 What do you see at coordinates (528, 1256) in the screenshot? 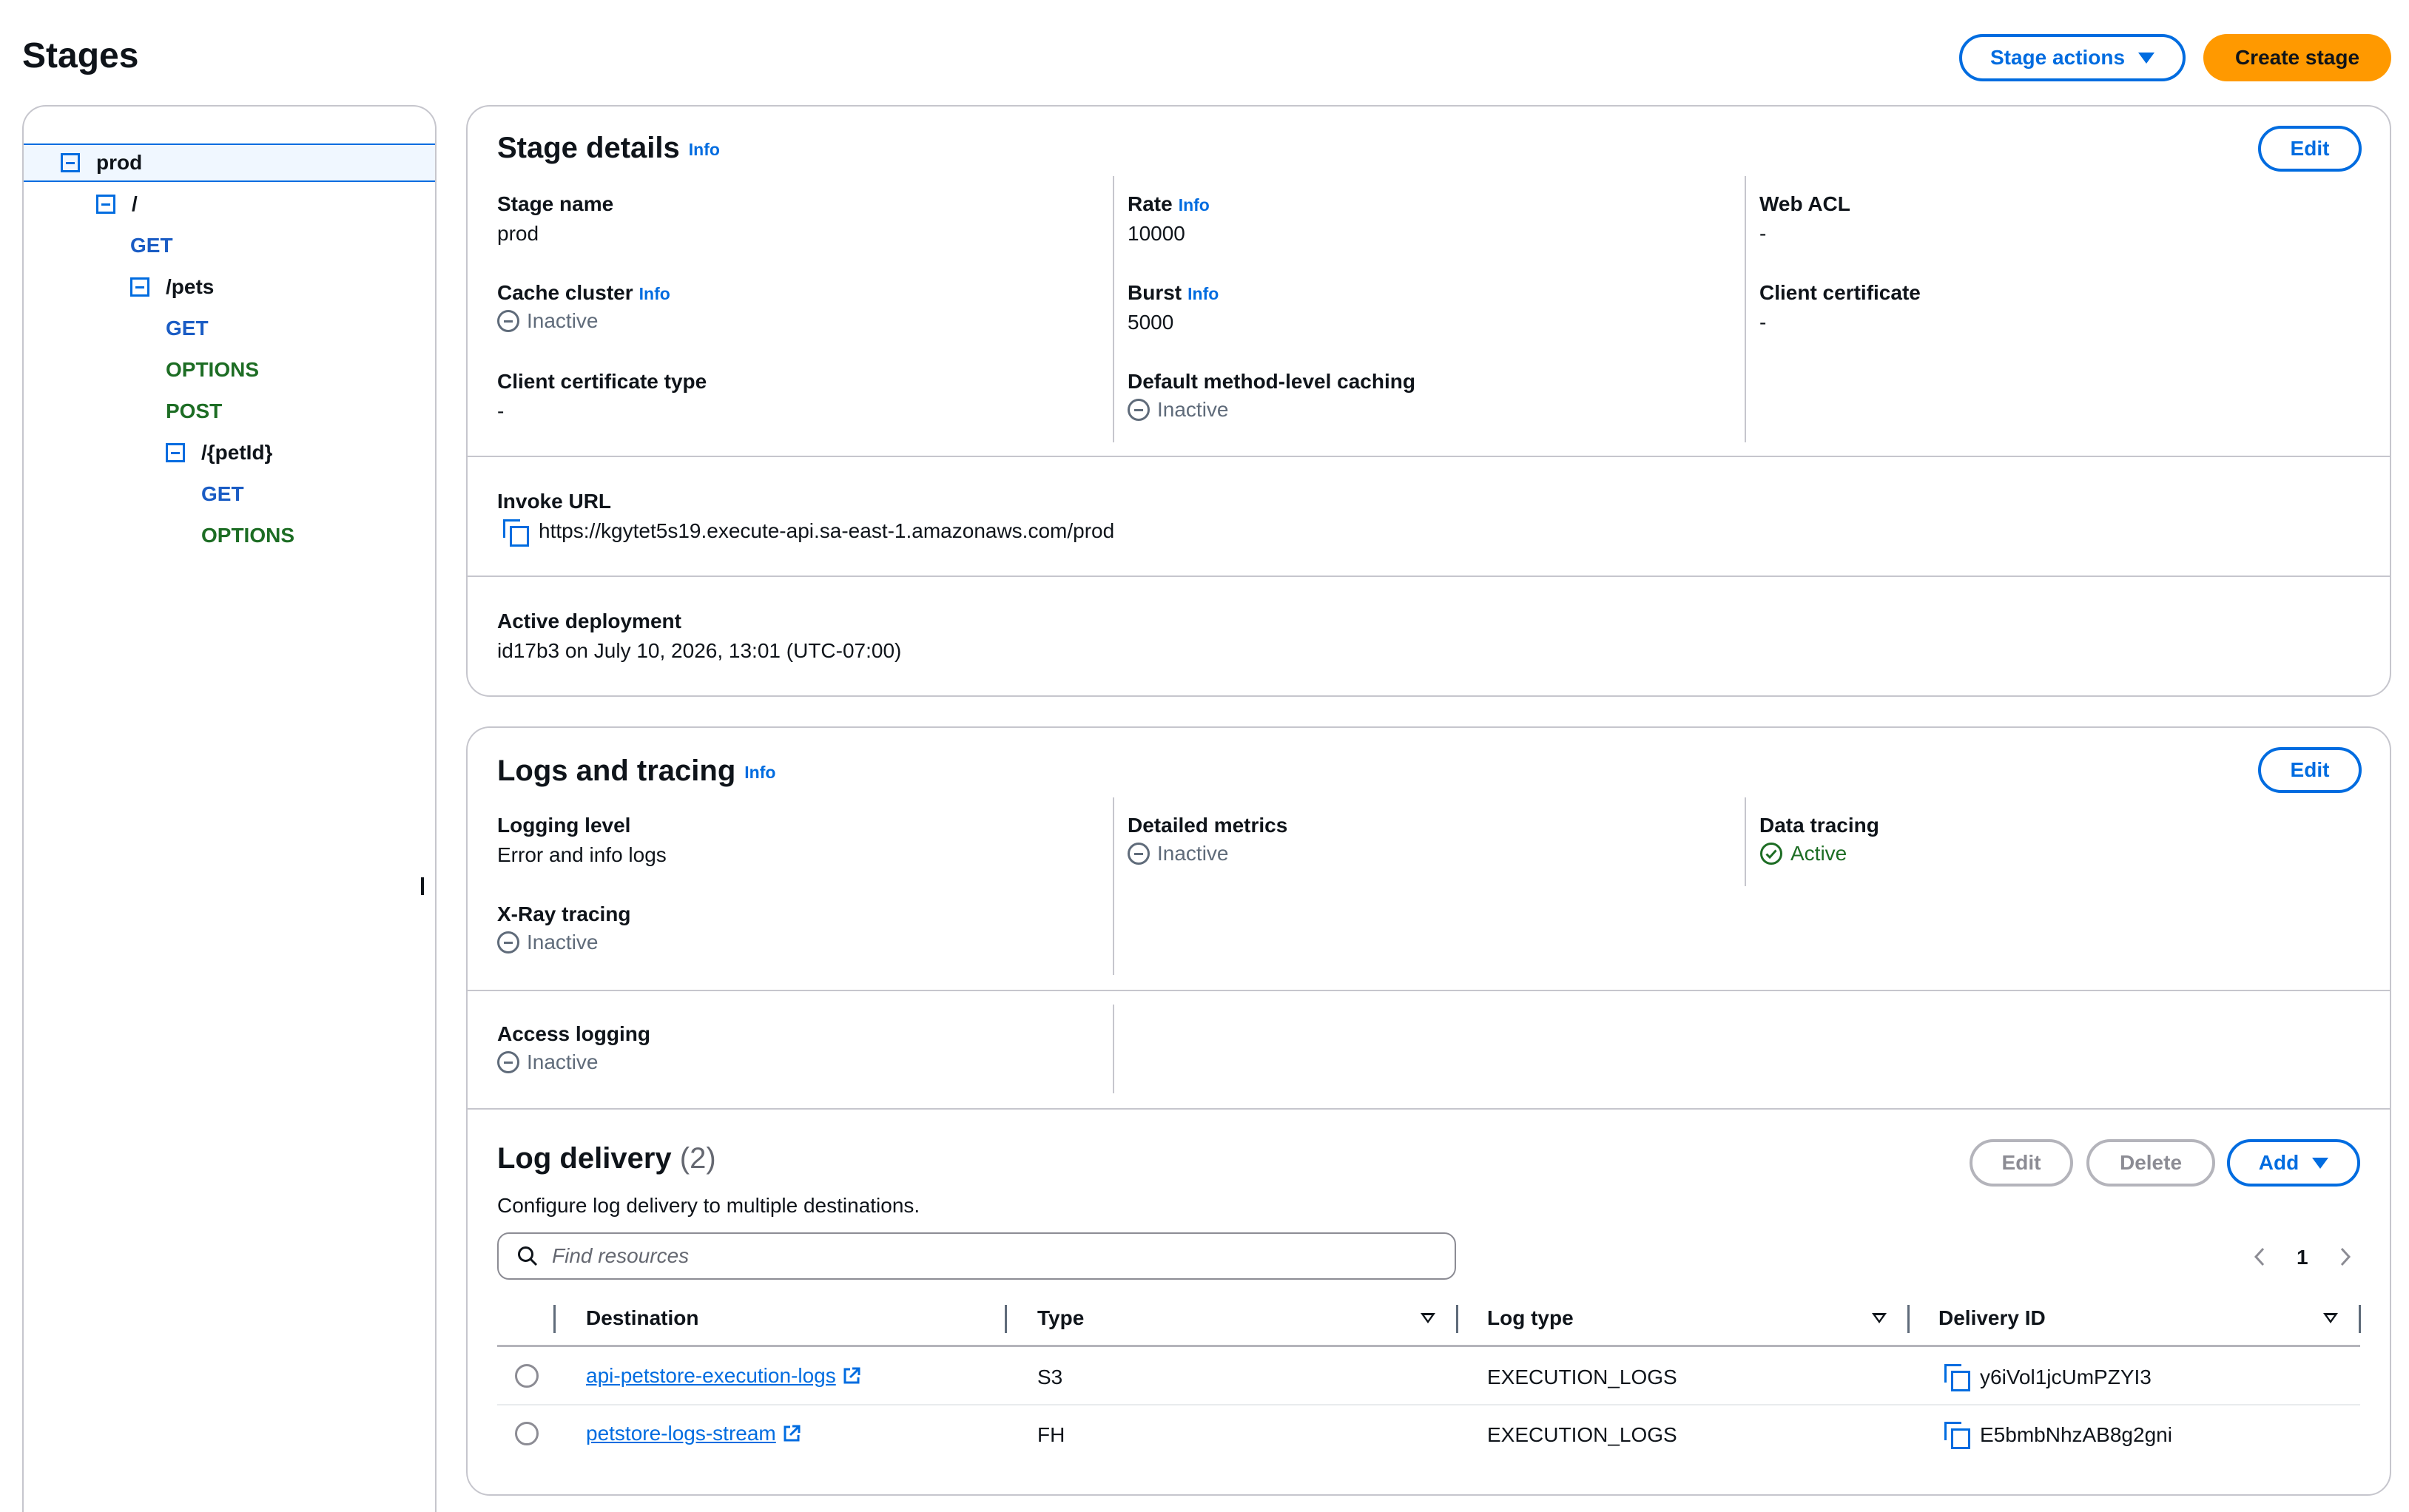
I see `search-icon` at bounding box center [528, 1256].